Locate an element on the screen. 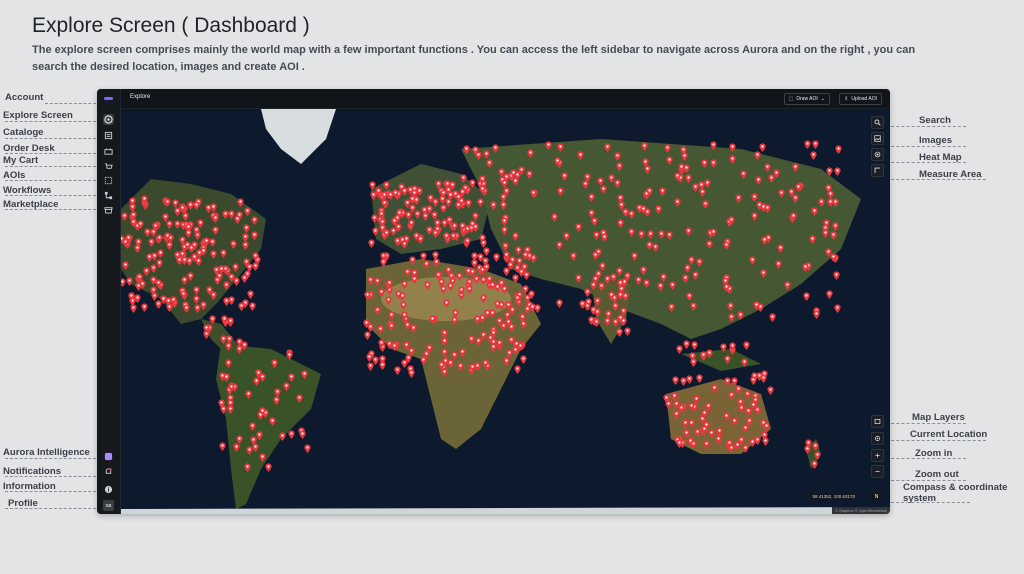  map-attribution: © Mapbox © OpenStreetMap is located at coordinates (861, 510).